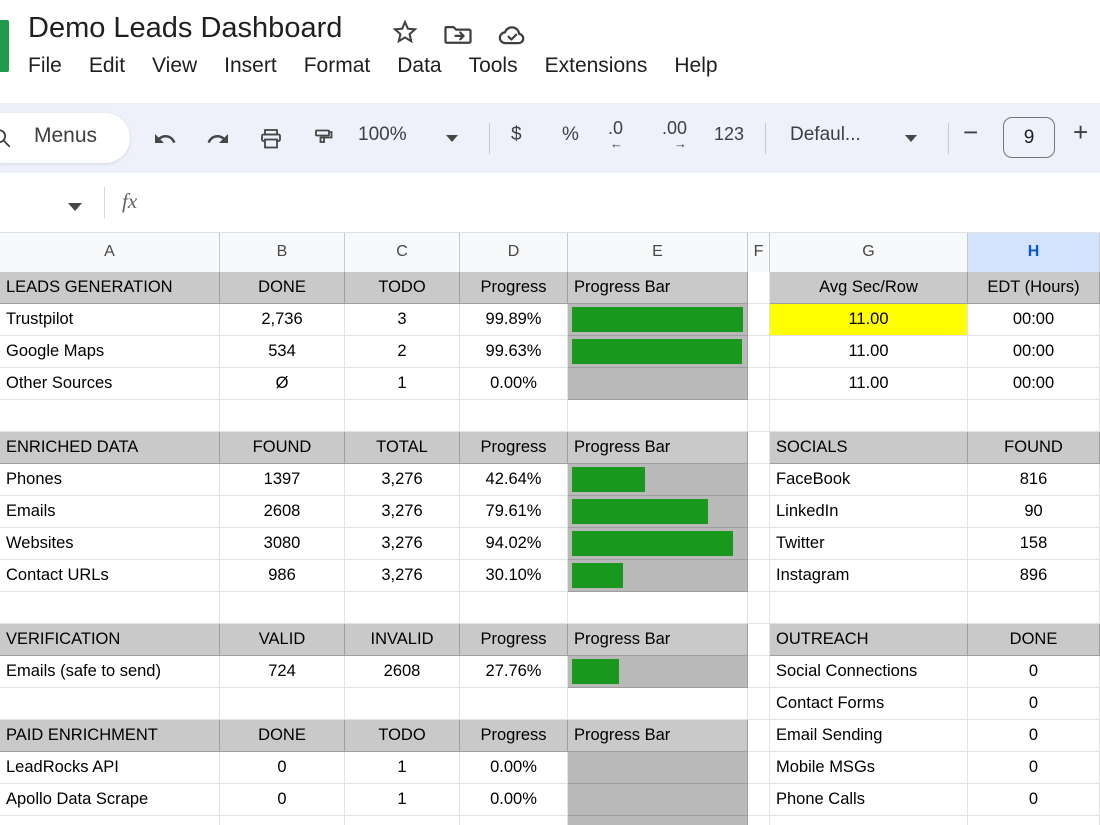 This screenshot has width=1100, height=825. Describe the element at coordinates (658, 736) in the screenshot. I see `cell-E15: Progress Bar` at that location.